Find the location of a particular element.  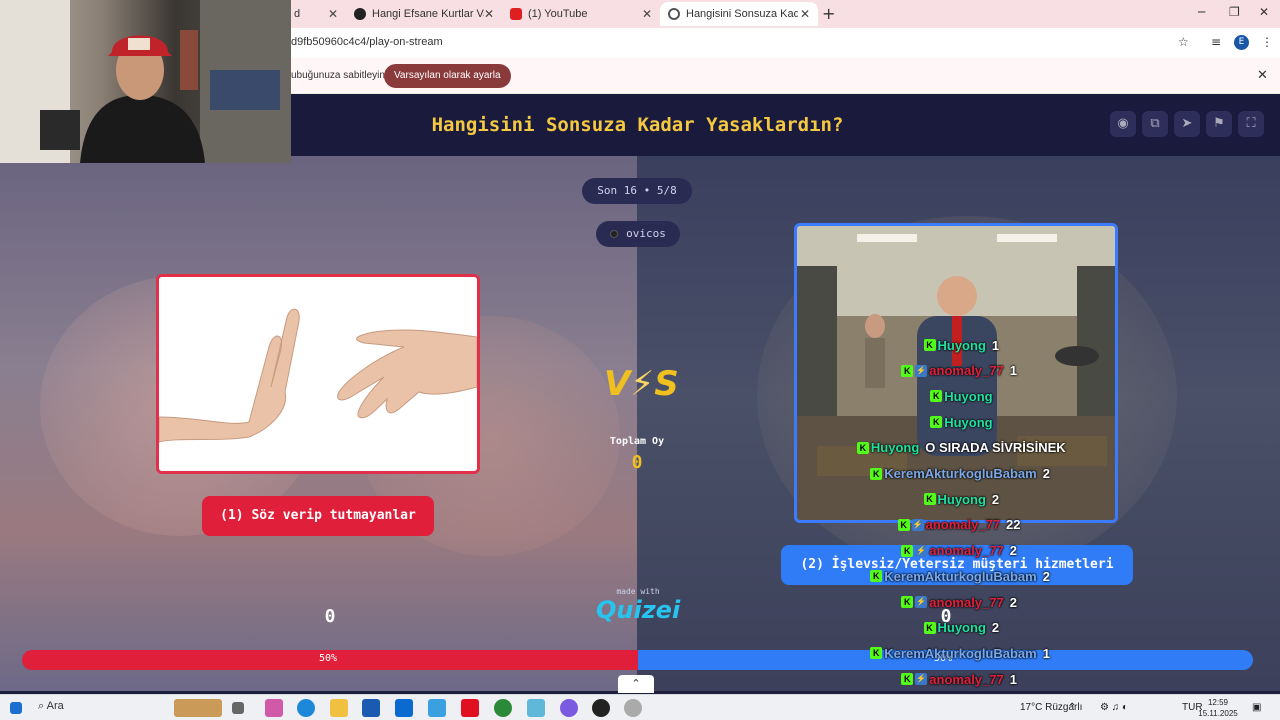

chevron-up-icon: ⌃ is located at coordinates (636, 684).